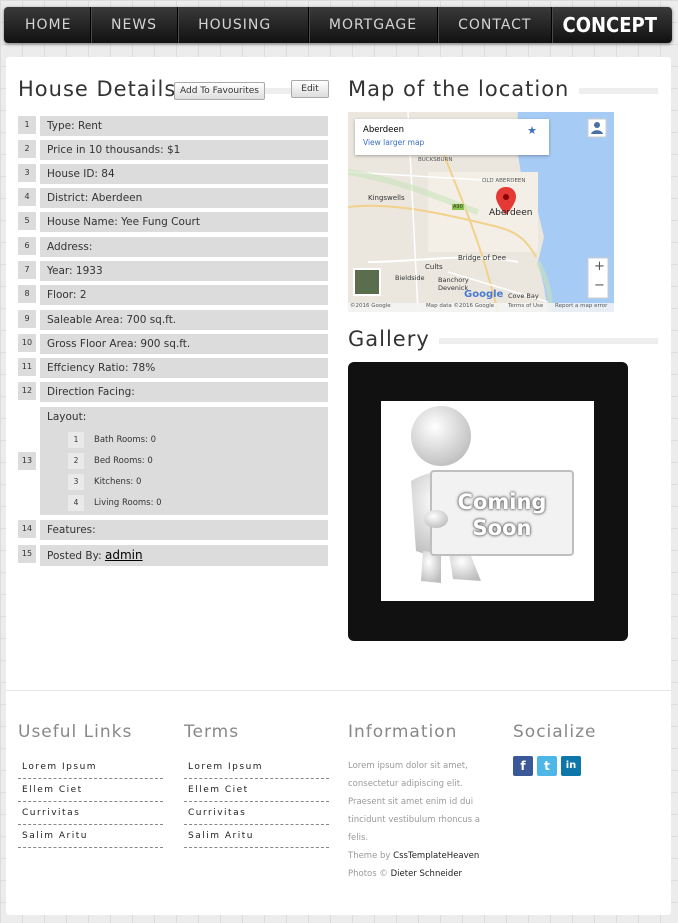 The height and width of the screenshot is (923, 678). Describe the element at coordinates (27, 173) in the screenshot. I see `row-number: 3` at that location.